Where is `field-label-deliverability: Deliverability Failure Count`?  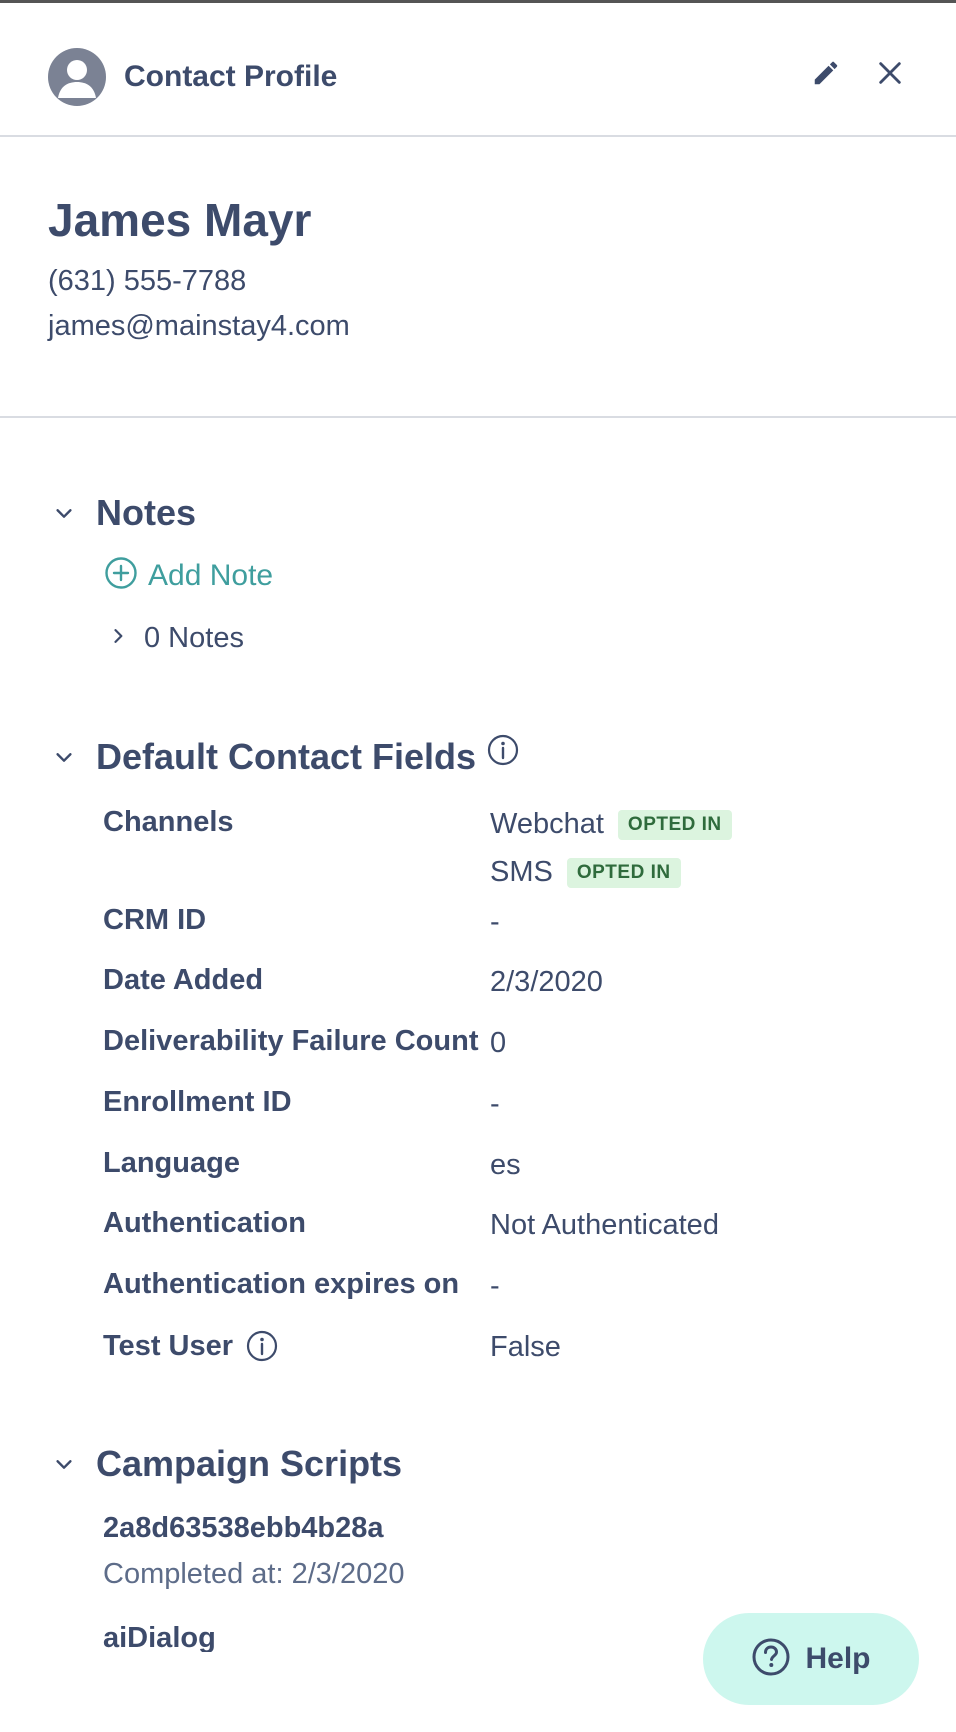
field-label-deliverability: Deliverability Failure Count is located at coordinates (291, 1041).